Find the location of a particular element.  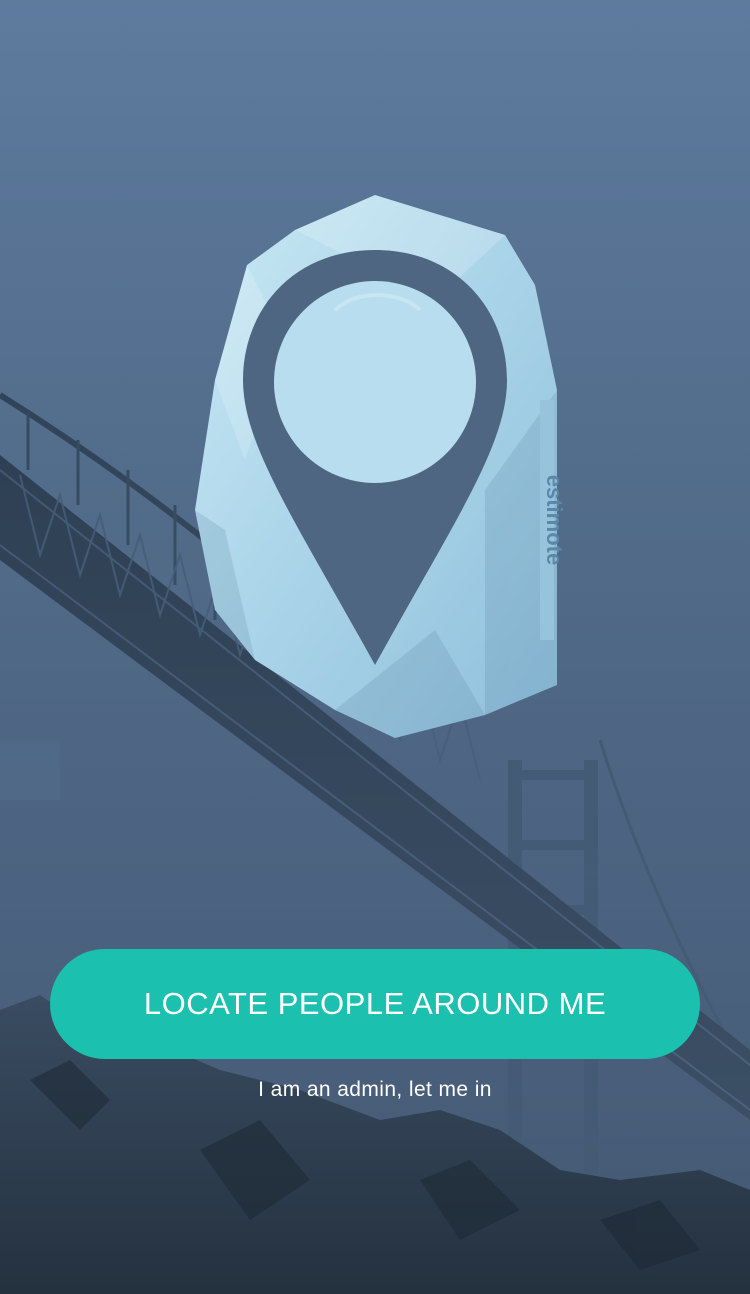

estimote-label: estimote is located at coordinates (553, 520).